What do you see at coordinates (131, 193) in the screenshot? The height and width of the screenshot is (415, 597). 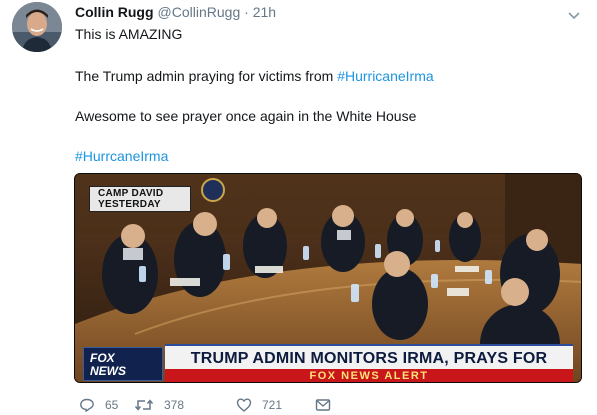 I see `banner-line: CAMP DAVID` at bounding box center [131, 193].